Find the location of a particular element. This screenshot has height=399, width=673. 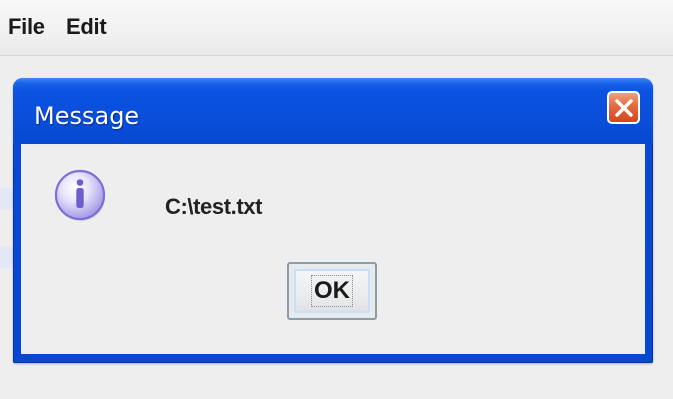

close-icon is located at coordinates (623, 107).